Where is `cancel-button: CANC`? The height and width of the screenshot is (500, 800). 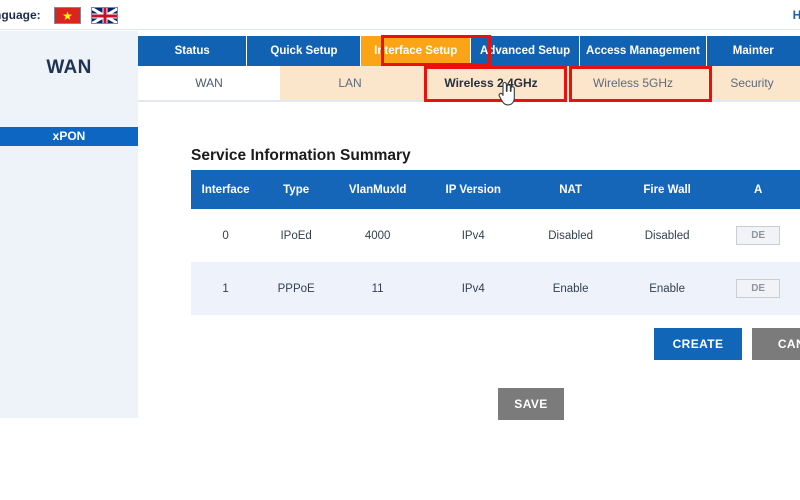 cancel-button: CANC is located at coordinates (776, 344).